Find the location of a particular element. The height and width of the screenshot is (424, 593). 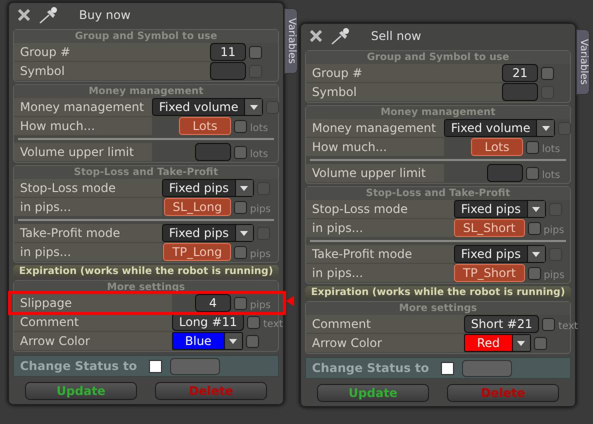

window-title: Buy now is located at coordinates (105, 15).